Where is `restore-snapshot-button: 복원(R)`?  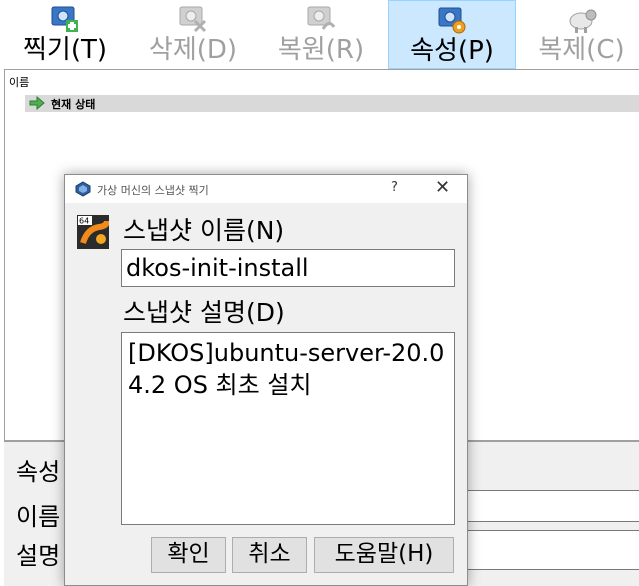 restore-snapshot-button: 복원(R) is located at coordinates (321, 34).